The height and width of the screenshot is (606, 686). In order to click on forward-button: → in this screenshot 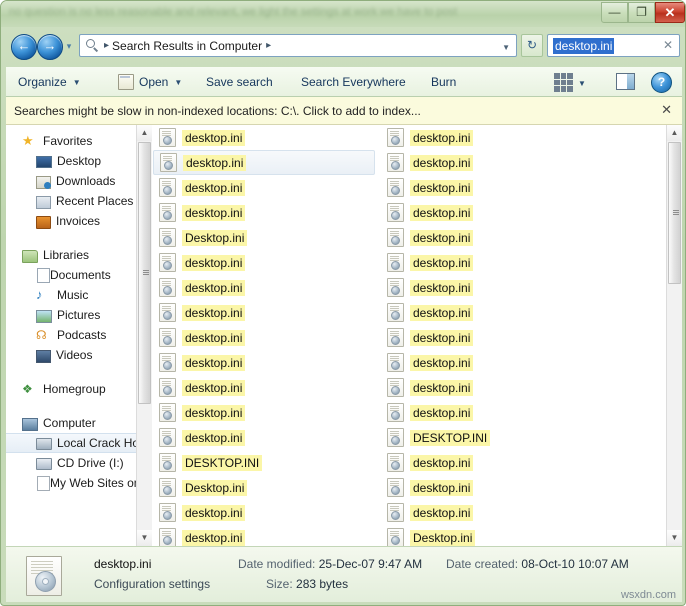, I will do `click(50, 47)`.